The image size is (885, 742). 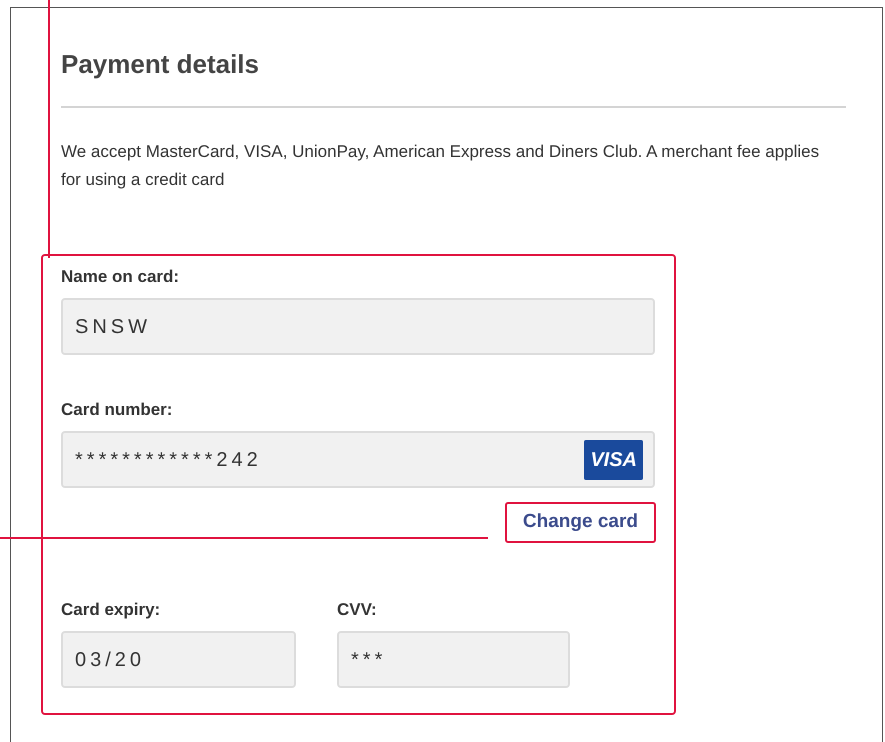 I want to click on input-field: 03/20, so click(x=178, y=659).